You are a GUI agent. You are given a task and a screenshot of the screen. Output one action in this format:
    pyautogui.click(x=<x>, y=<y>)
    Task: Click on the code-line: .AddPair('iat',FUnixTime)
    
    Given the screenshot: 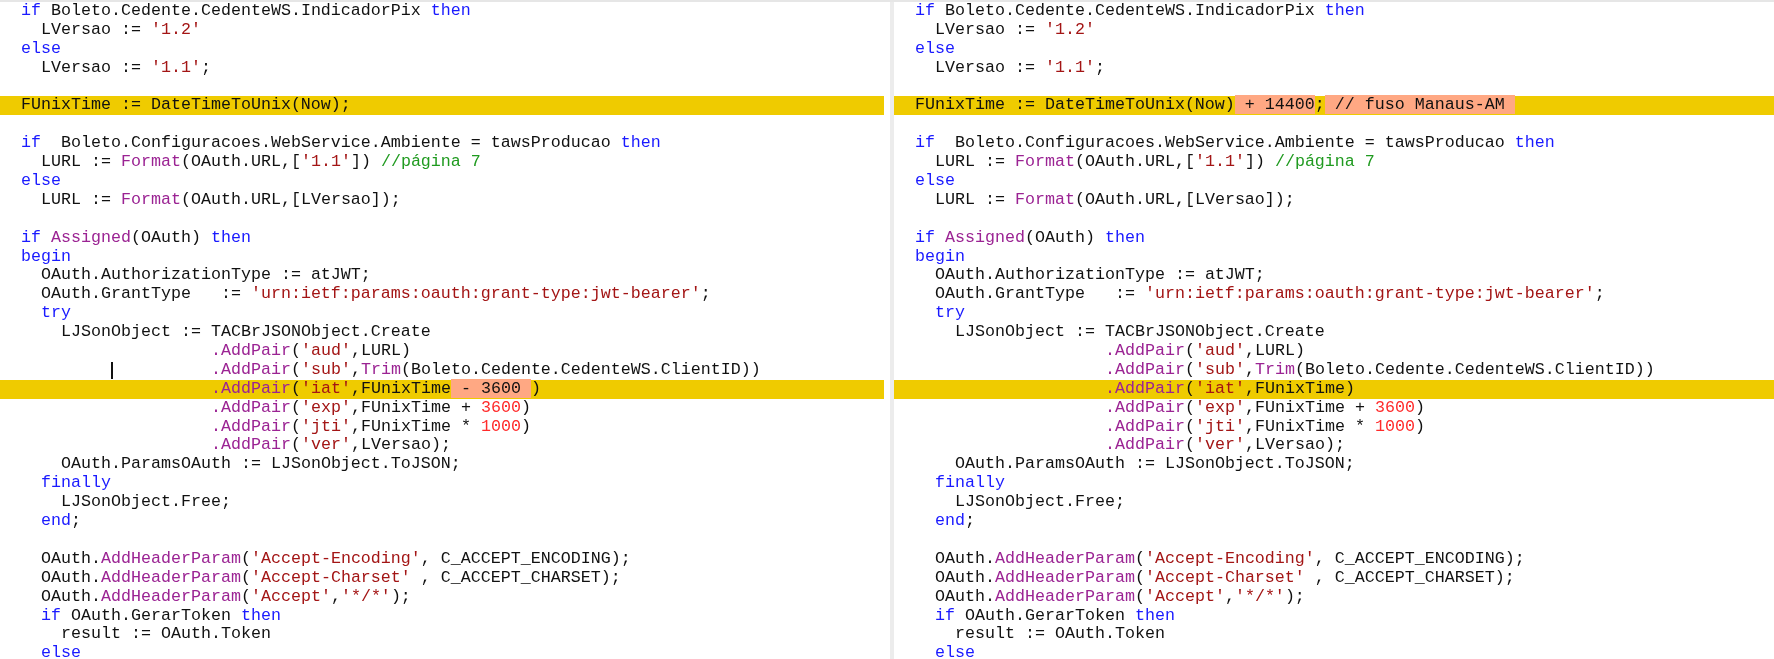 What is the action you would take?
    pyautogui.click(x=1229, y=389)
    